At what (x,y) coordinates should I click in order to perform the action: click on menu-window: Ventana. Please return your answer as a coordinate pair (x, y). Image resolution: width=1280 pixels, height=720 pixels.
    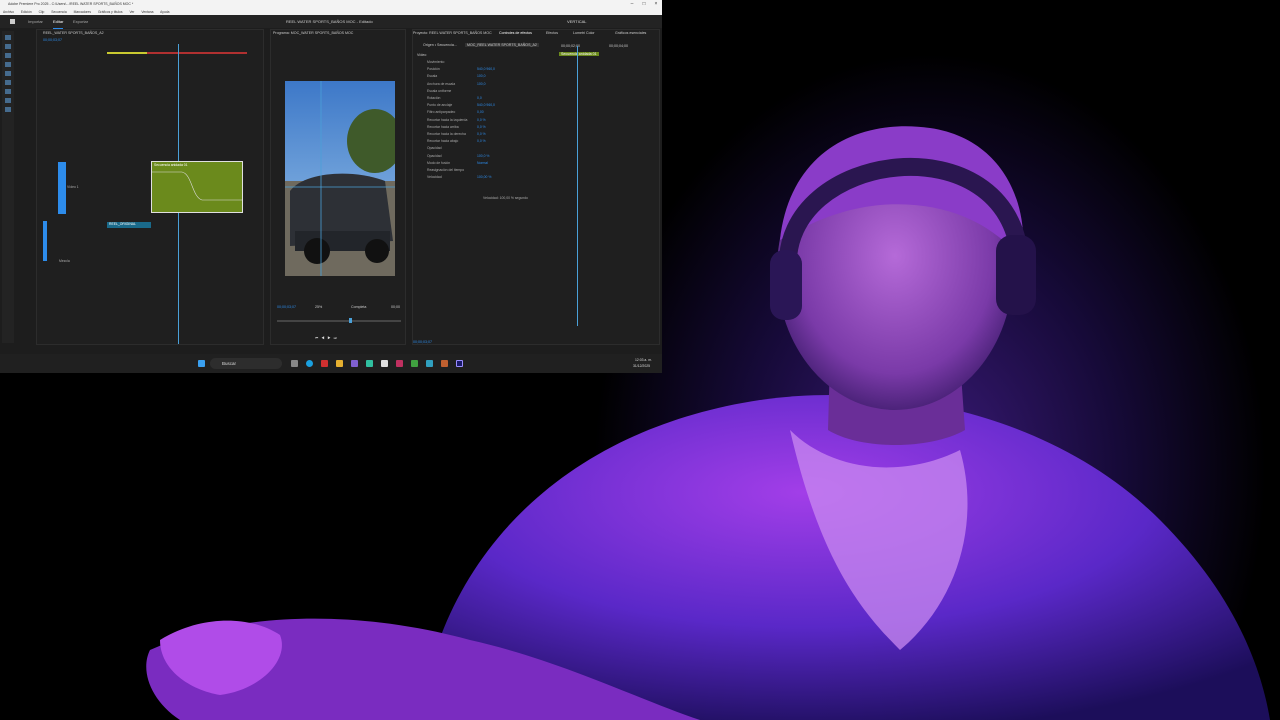
    Looking at the image, I should click on (147, 12).